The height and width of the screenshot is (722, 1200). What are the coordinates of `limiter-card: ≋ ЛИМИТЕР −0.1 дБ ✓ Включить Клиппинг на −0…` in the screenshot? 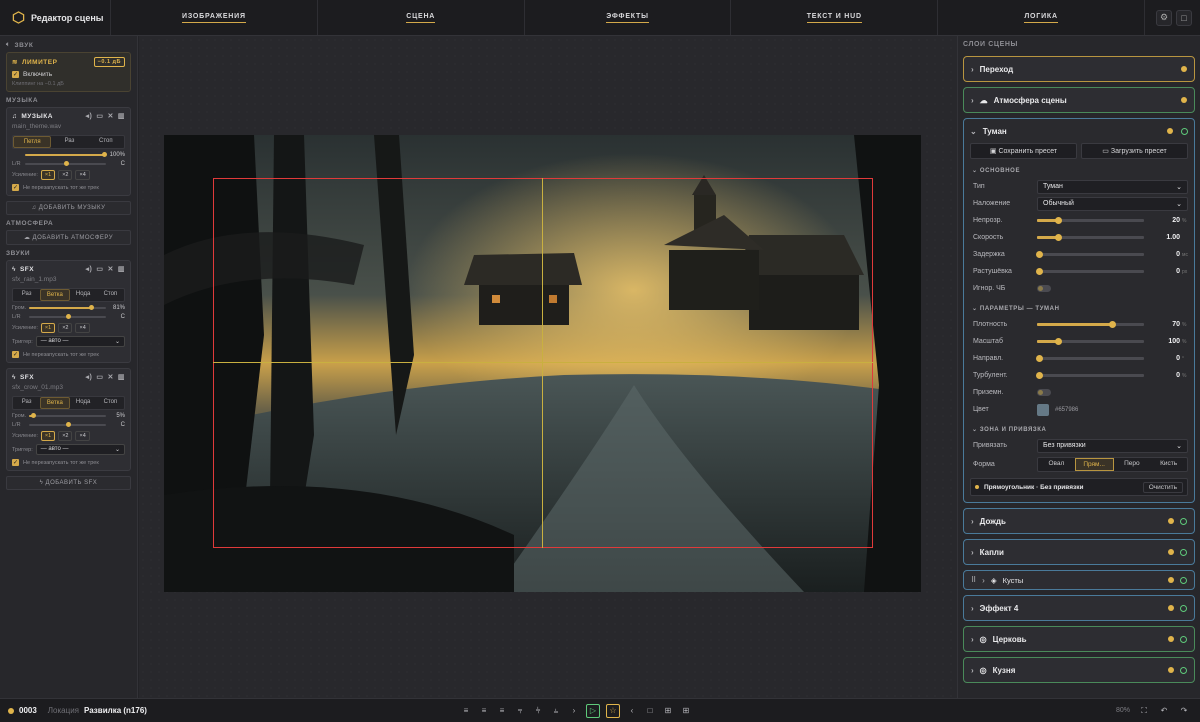 It's located at (68, 72).